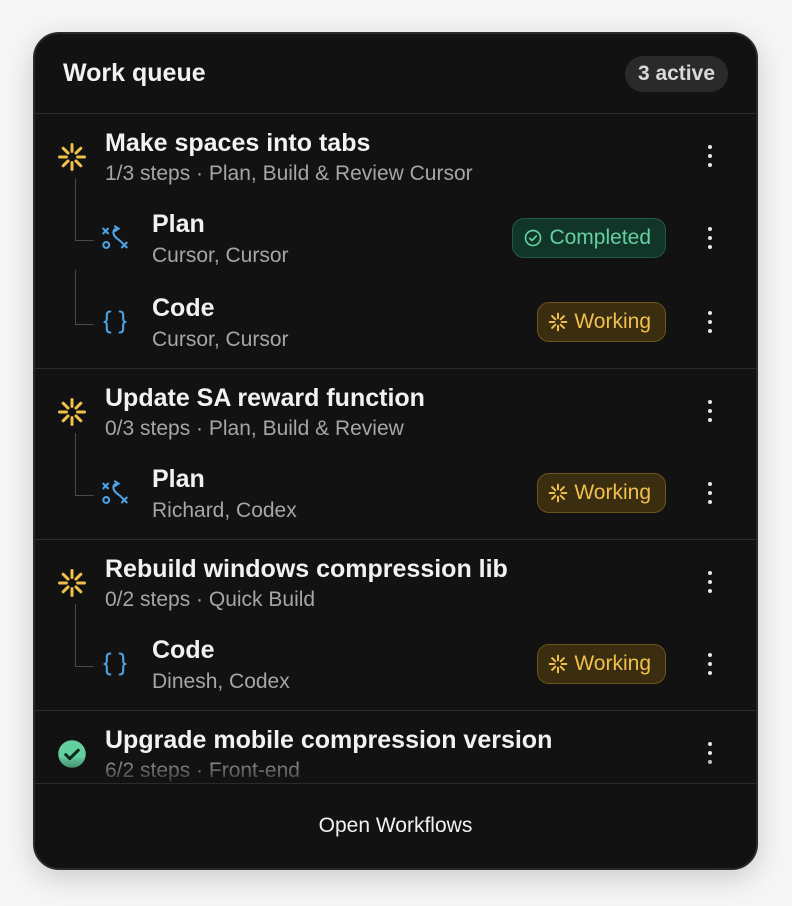 This screenshot has width=792, height=906. I want to click on list-fade-overlay, so click(395, 771).